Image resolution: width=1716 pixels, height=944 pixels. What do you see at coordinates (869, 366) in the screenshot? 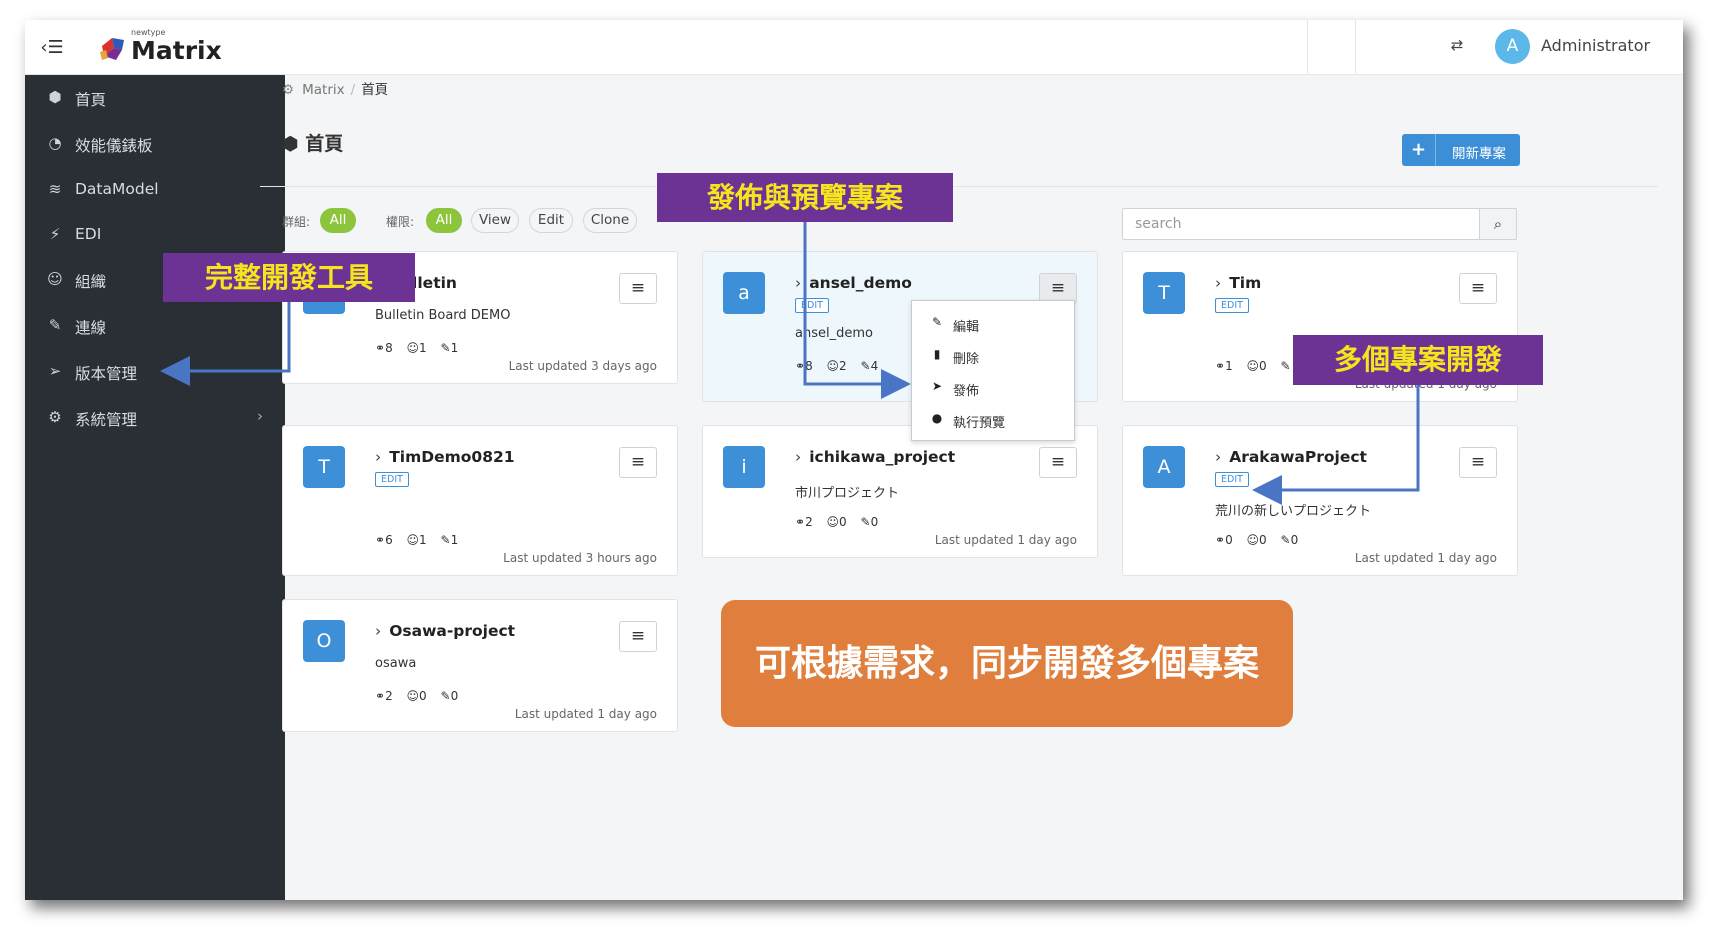
I see `connections-icon: ✎4` at bounding box center [869, 366].